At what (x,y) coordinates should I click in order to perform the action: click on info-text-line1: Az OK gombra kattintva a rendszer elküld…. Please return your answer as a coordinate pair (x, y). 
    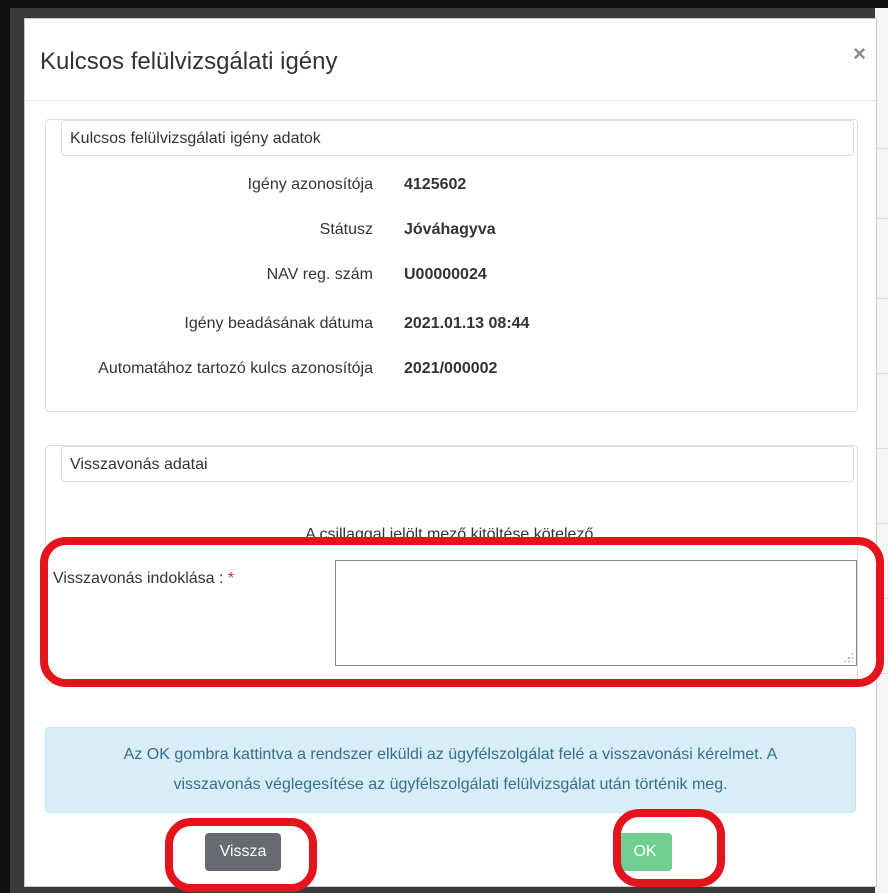
    Looking at the image, I should click on (450, 754).